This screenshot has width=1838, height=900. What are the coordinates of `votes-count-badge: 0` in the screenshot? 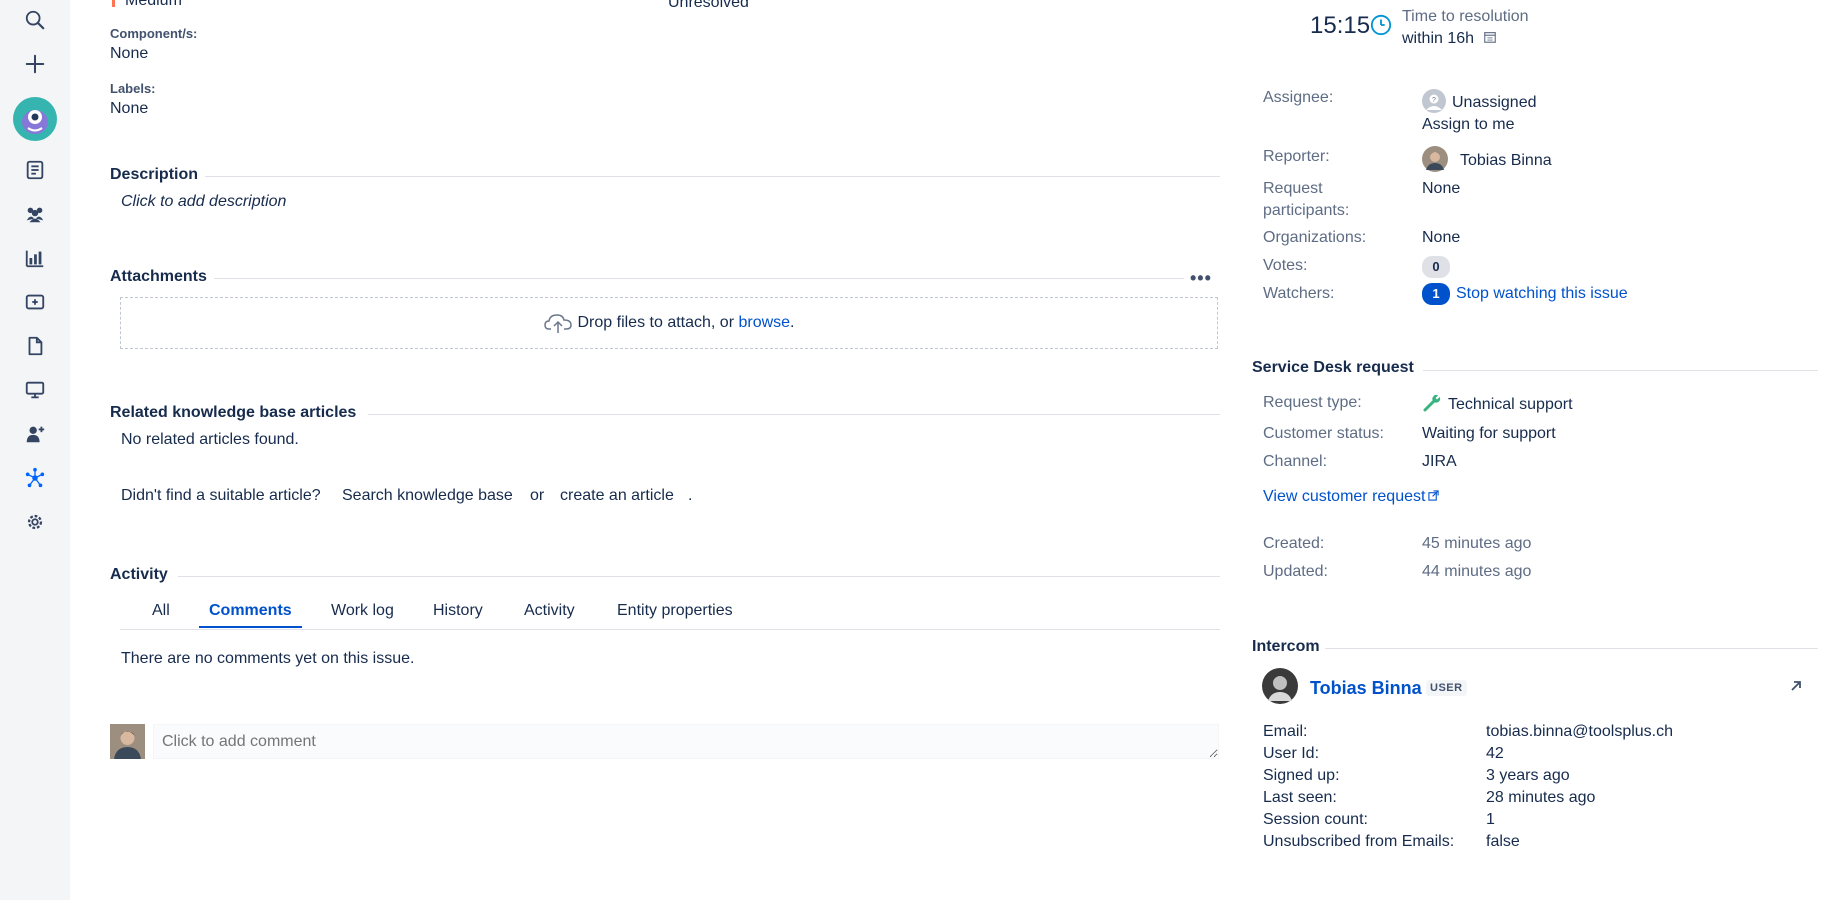 It's located at (1436, 267).